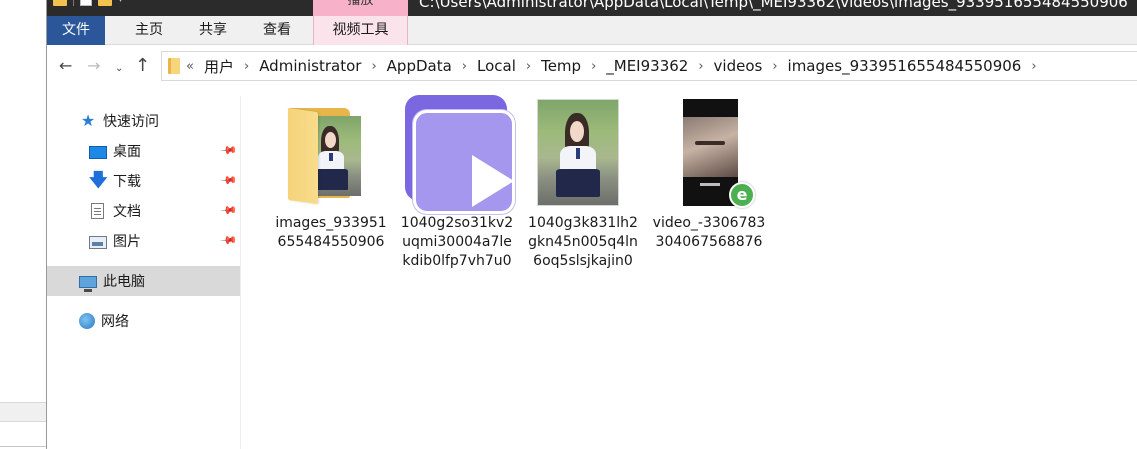 The height and width of the screenshot is (449, 1137). I want to click on breadcrumb-item-mei93362: _MEI93362, so click(647, 66).